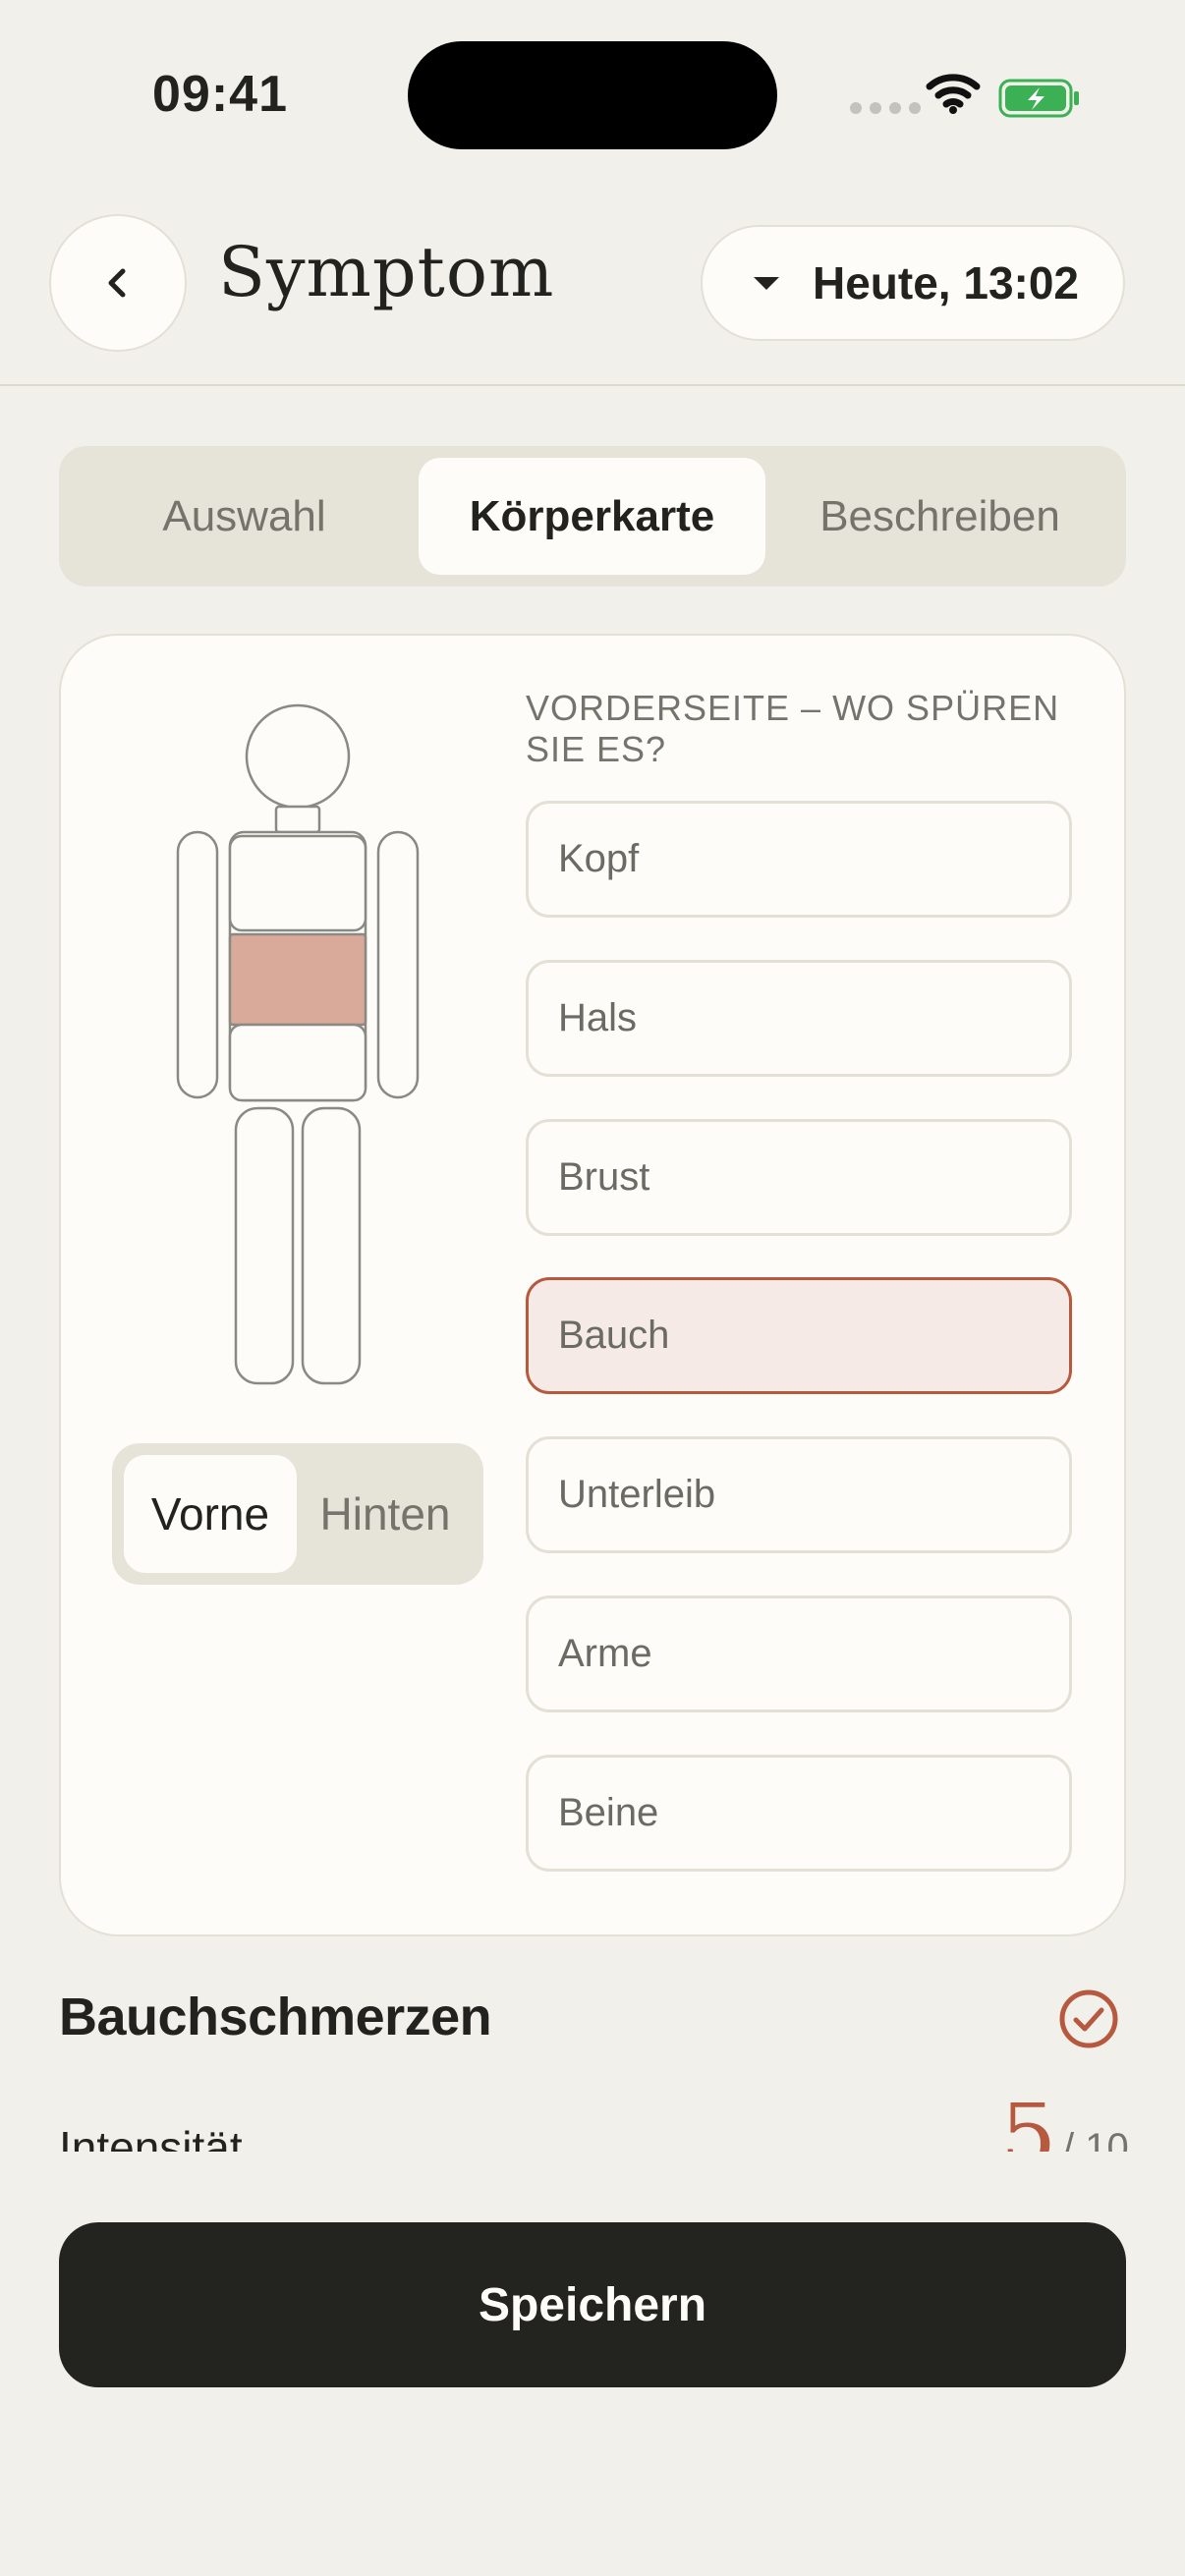 The width and height of the screenshot is (1185, 2576). Describe the element at coordinates (297, 1062) in the screenshot. I see `body-region-pelvis` at that location.